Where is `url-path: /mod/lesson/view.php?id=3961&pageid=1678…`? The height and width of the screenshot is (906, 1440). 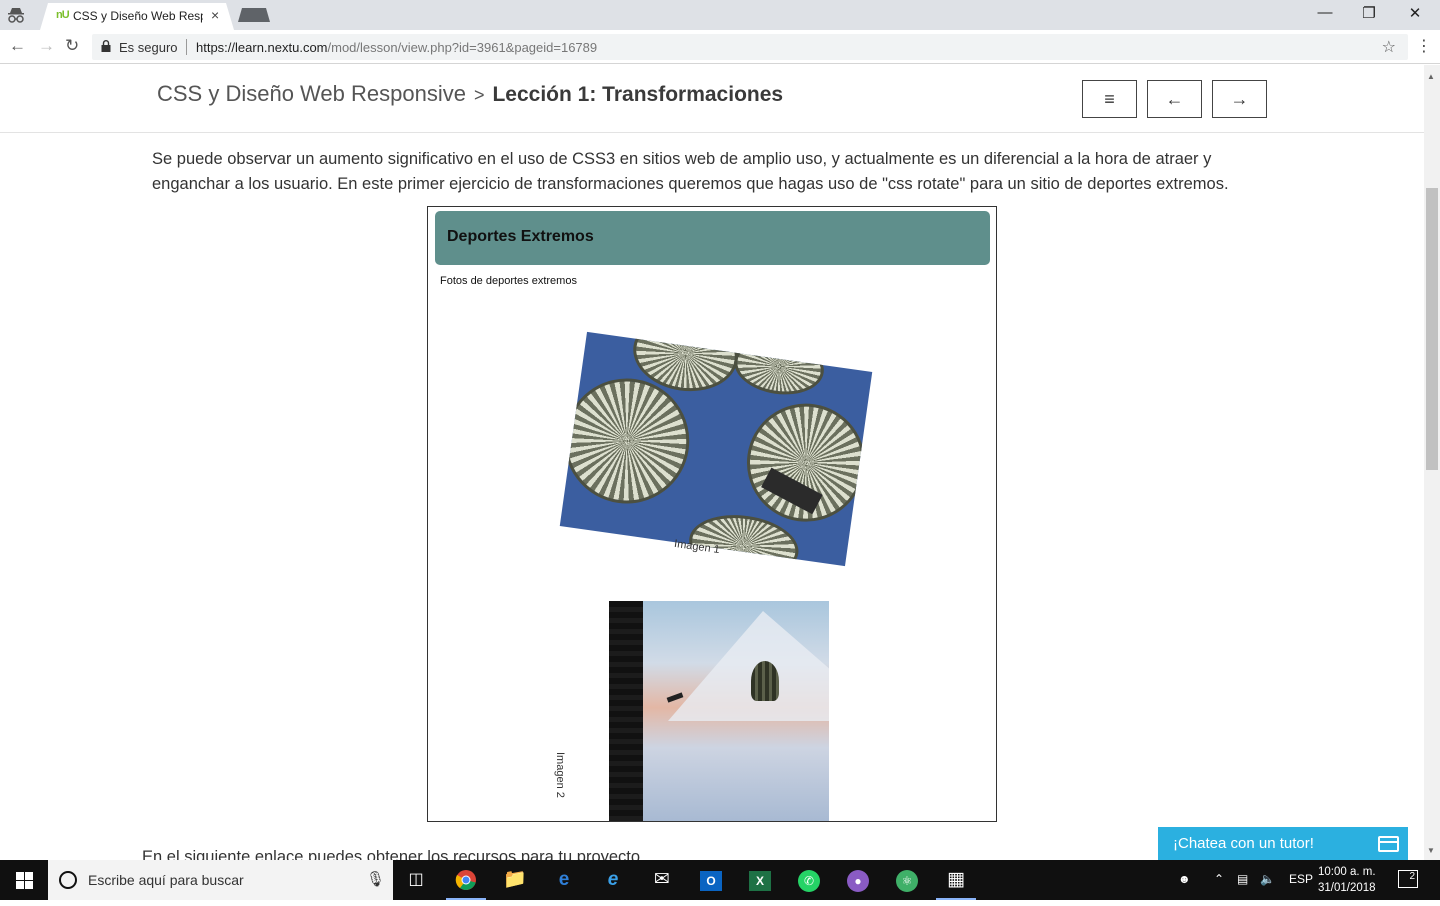 url-path: /mod/lesson/view.php?id=3961&pageid=1678… is located at coordinates (462, 47).